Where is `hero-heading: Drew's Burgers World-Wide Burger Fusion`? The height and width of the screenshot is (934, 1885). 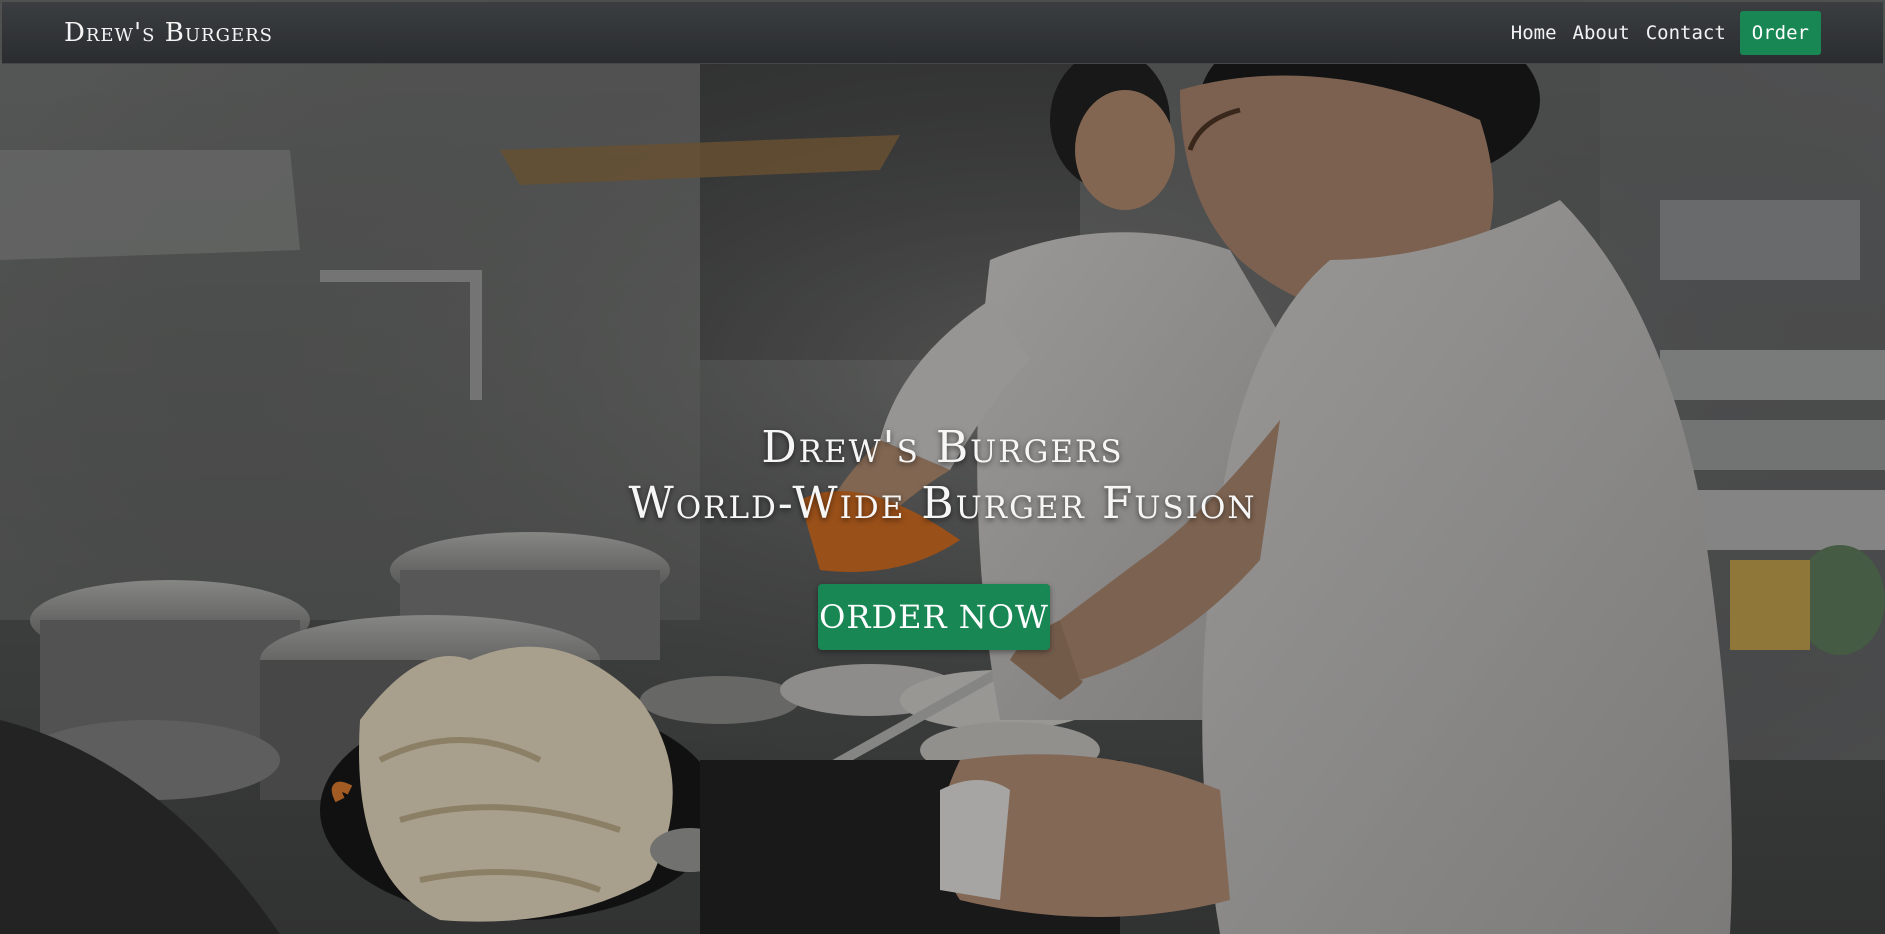
hero-heading: Drew's Burgers World-Wide Burger Fusion is located at coordinates (942, 476).